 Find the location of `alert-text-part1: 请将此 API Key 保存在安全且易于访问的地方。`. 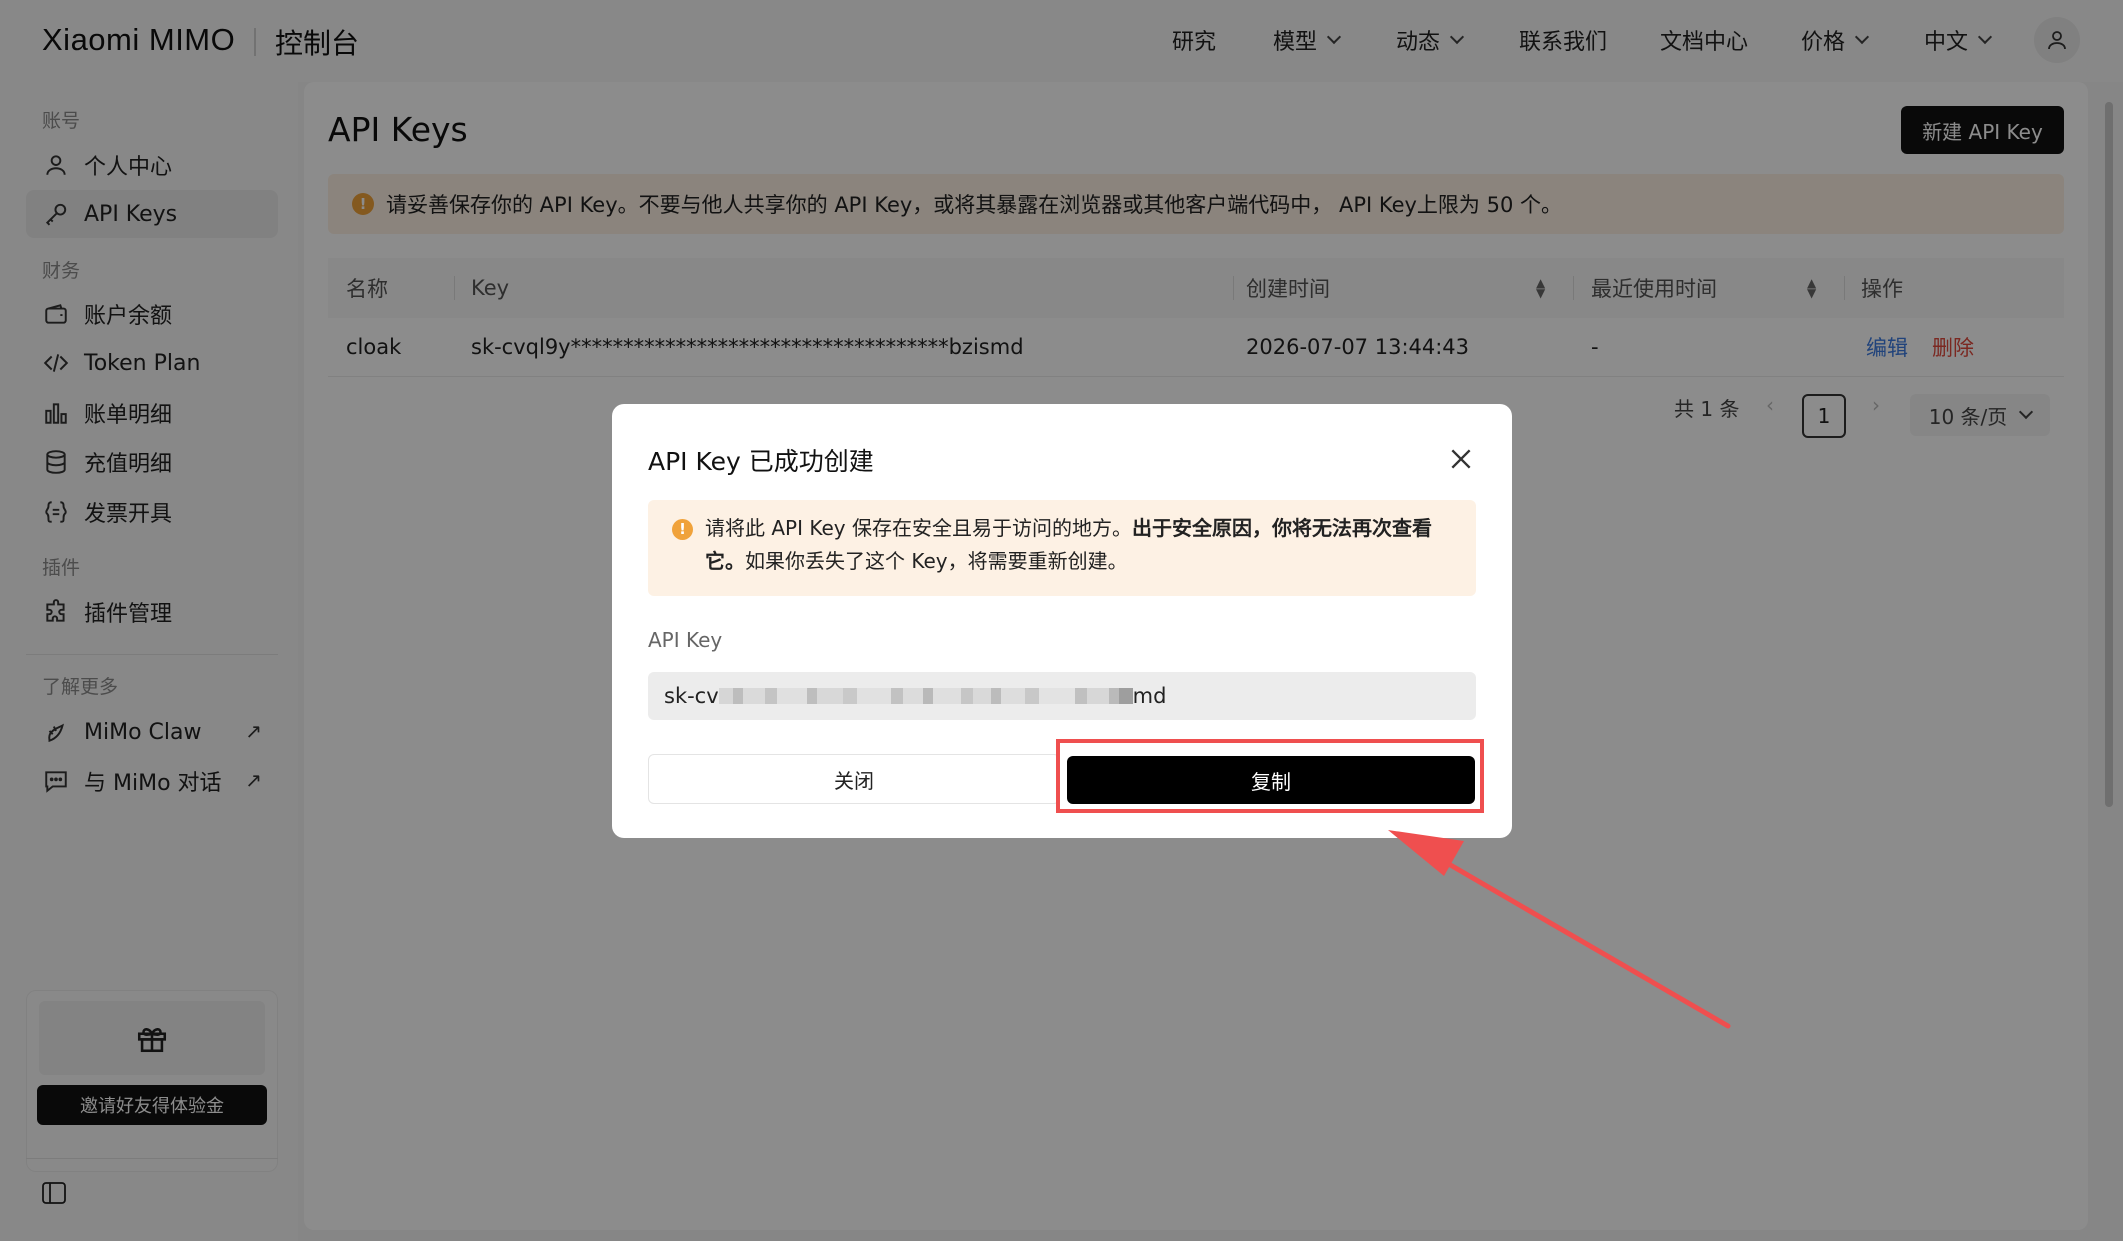

alert-text-part1: 请将此 API Key 保存在安全且易于访问的地方。 is located at coordinates (918, 528).